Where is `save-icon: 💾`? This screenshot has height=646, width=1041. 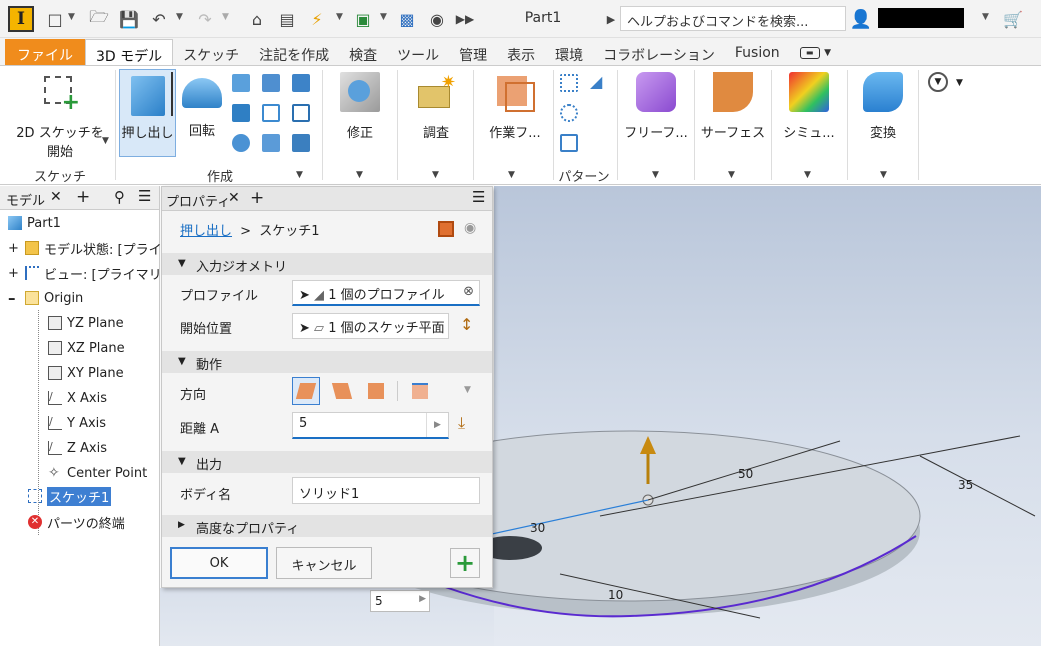 save-icon: 💾 is located at coordinates (129, 19).